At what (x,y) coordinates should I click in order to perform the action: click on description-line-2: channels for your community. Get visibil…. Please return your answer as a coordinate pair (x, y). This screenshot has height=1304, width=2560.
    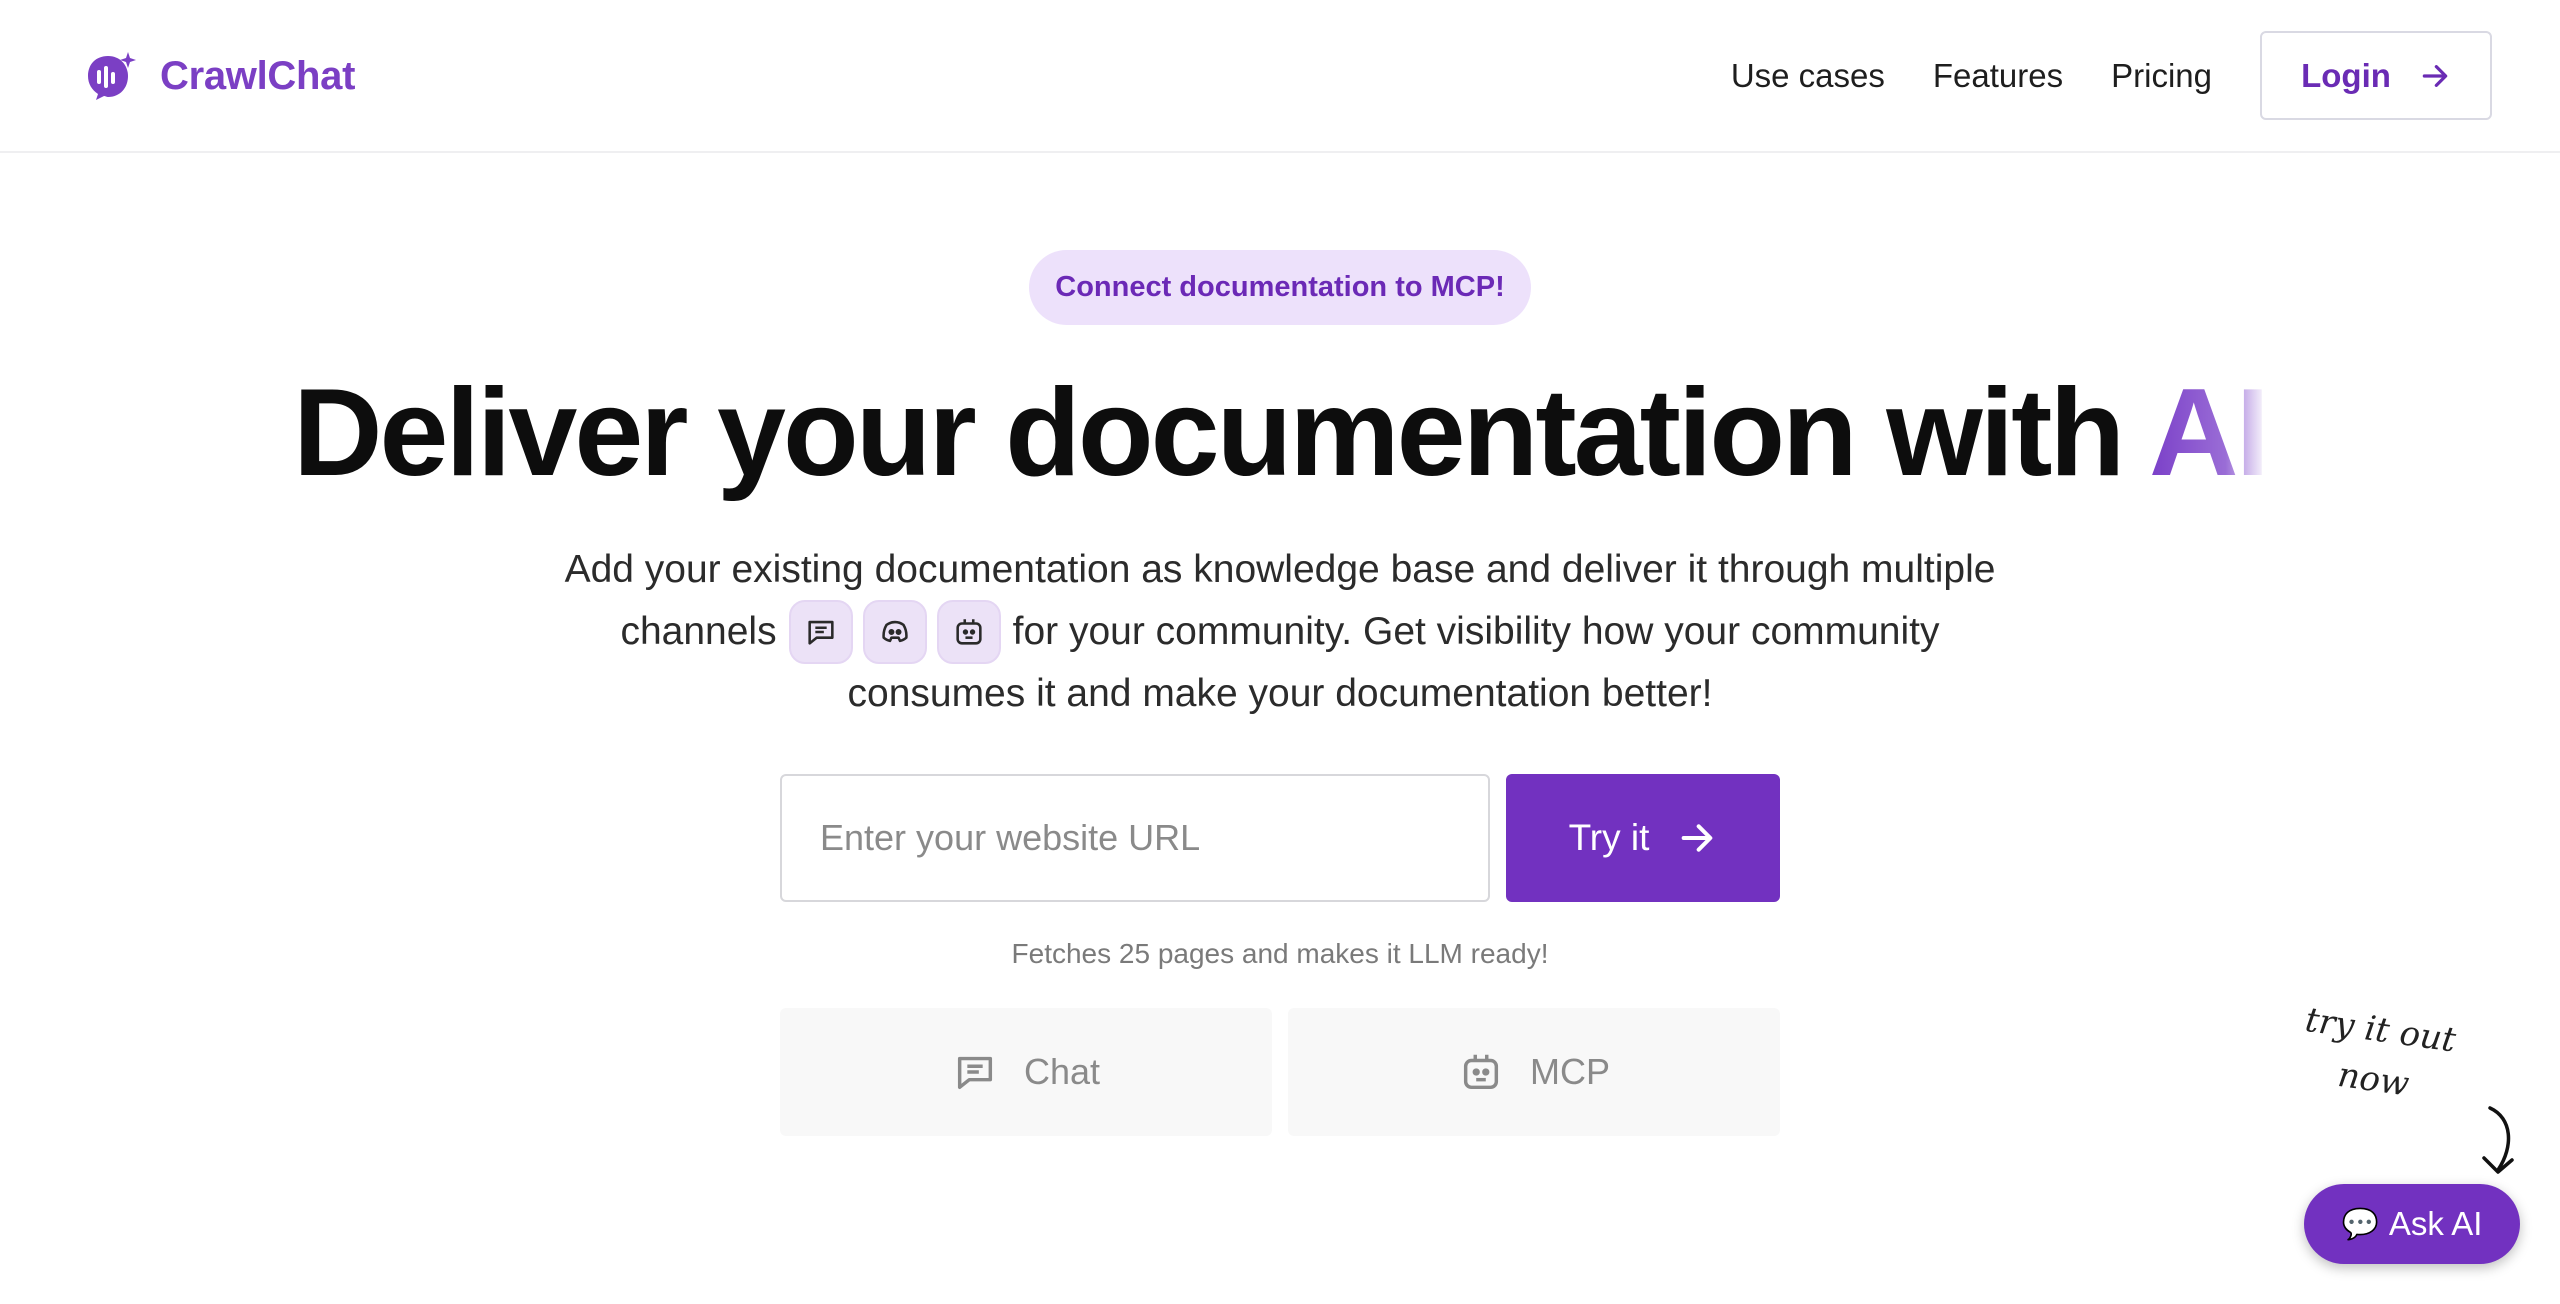
    Looking at the image, I should click on (1280, 632).